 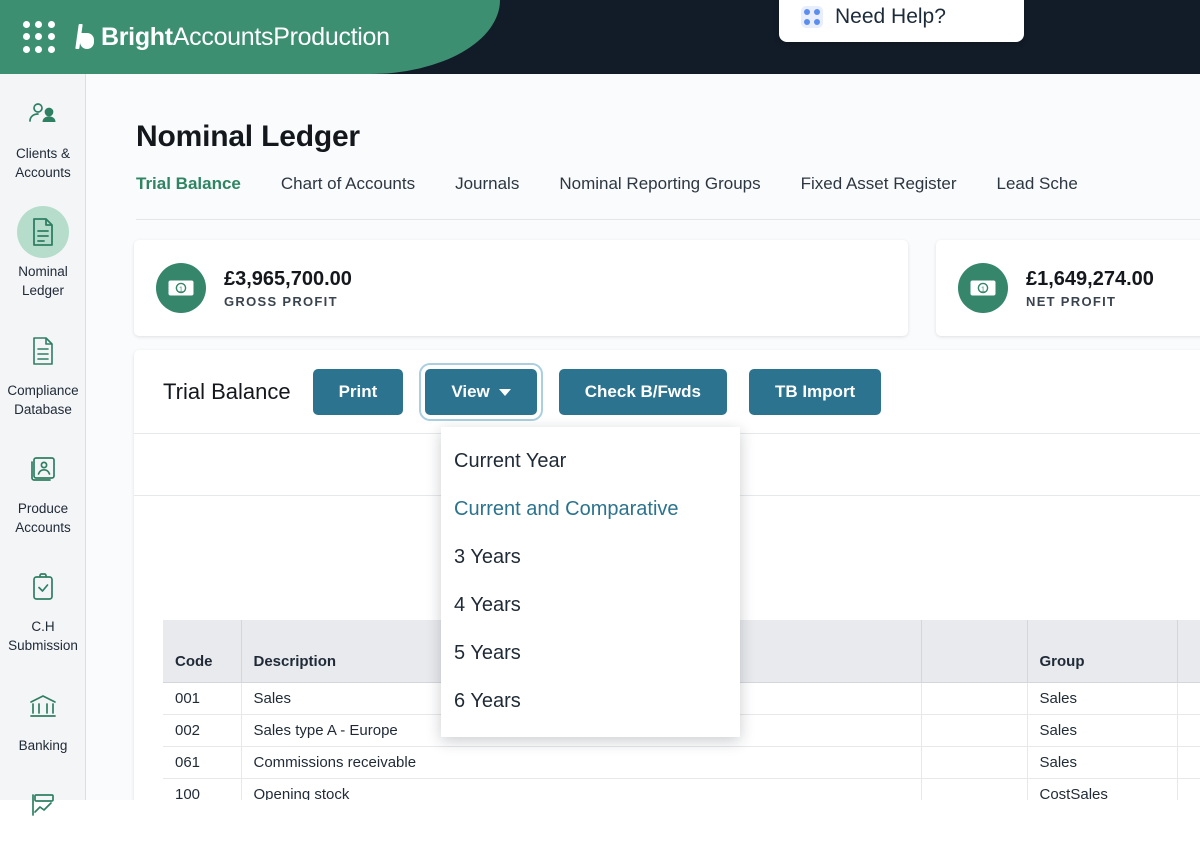 I want to click on column-header-code: Code, so click(x=202, y=651).